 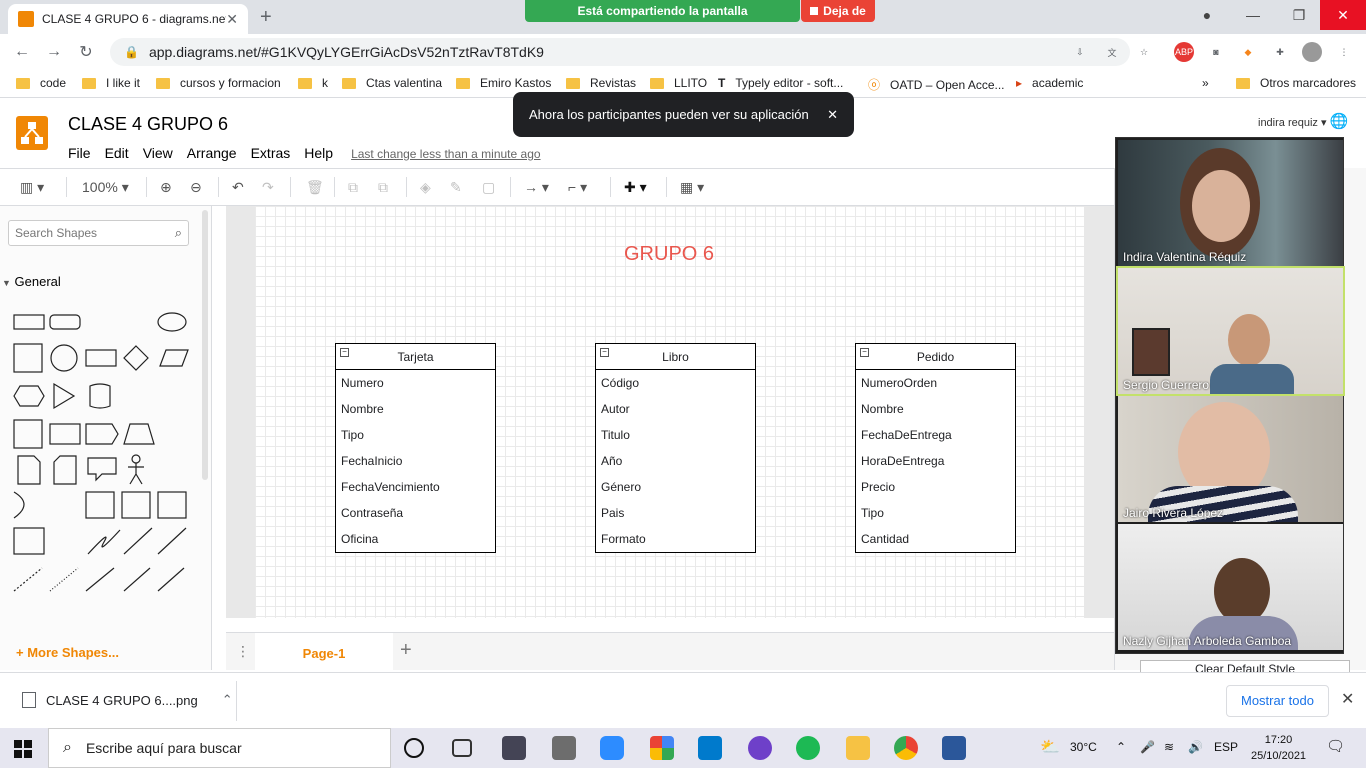 What do you see at coordinates (1205, 83) in the screenshot?
I see `bookmarks-overflow-icon: »` at bounding box center [1205, 83].